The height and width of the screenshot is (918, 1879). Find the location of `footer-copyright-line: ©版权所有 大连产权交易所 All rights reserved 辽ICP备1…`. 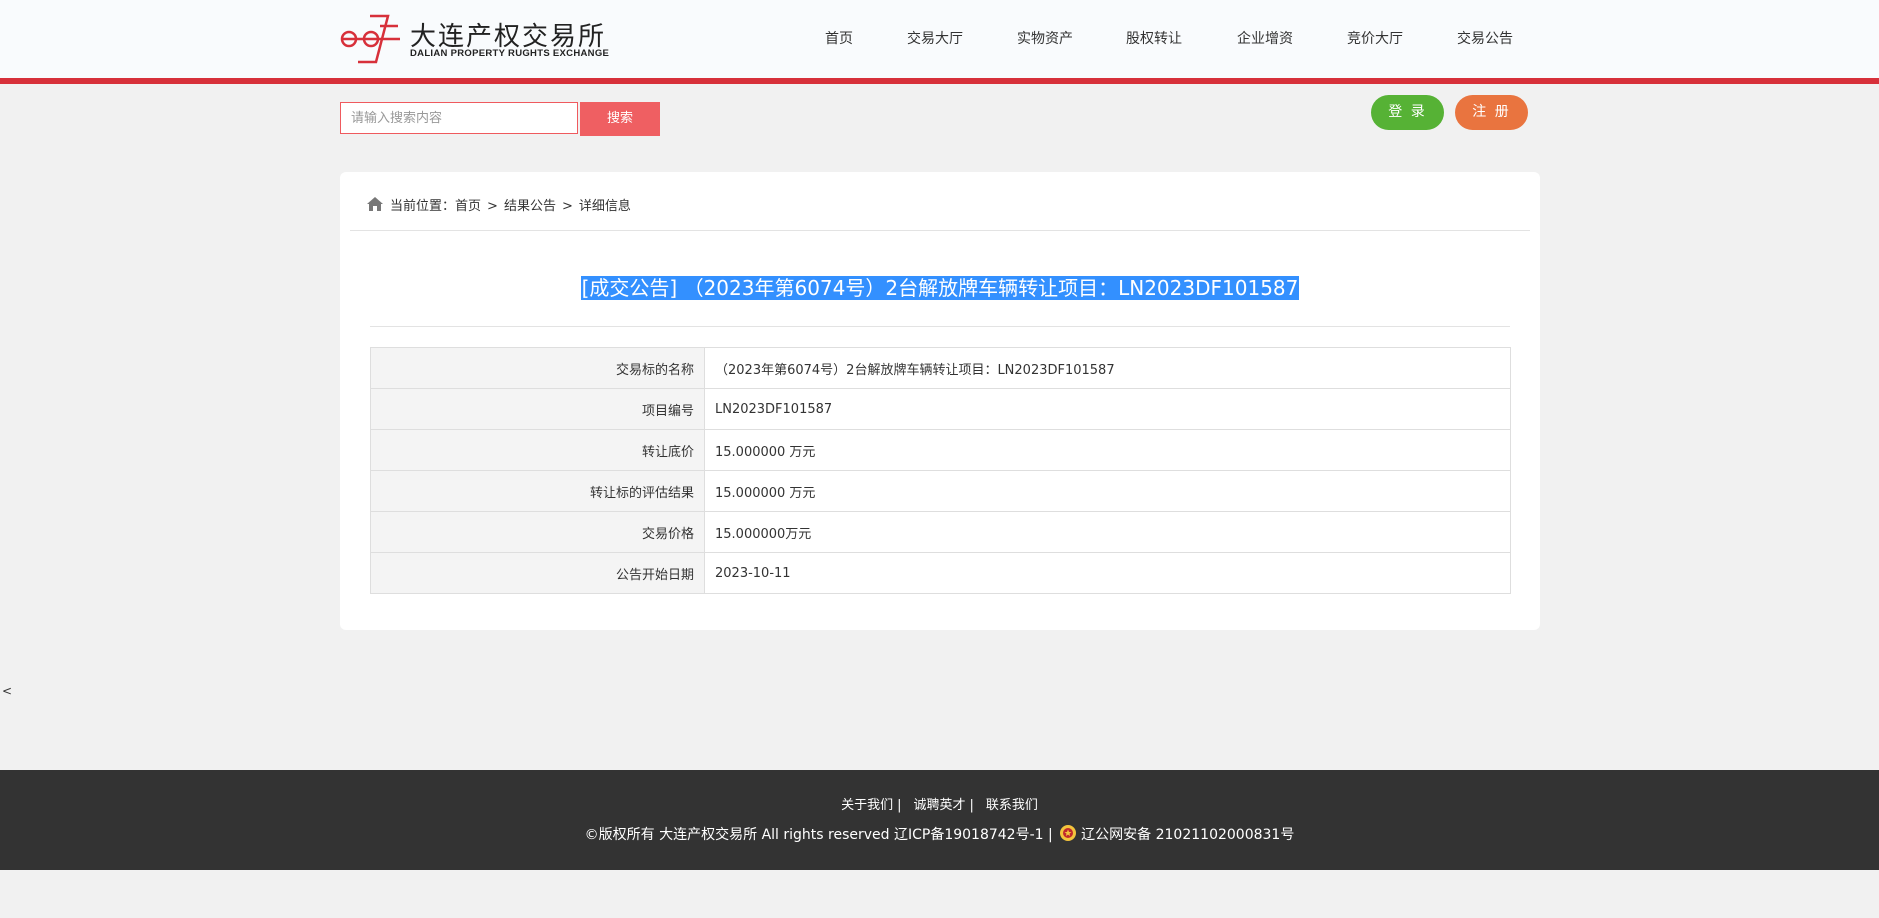

footer-copyright-line: ©版权所有 大连产权交易所 All rights reserved 辽ICP备1… is located at coordinates (939, 834).